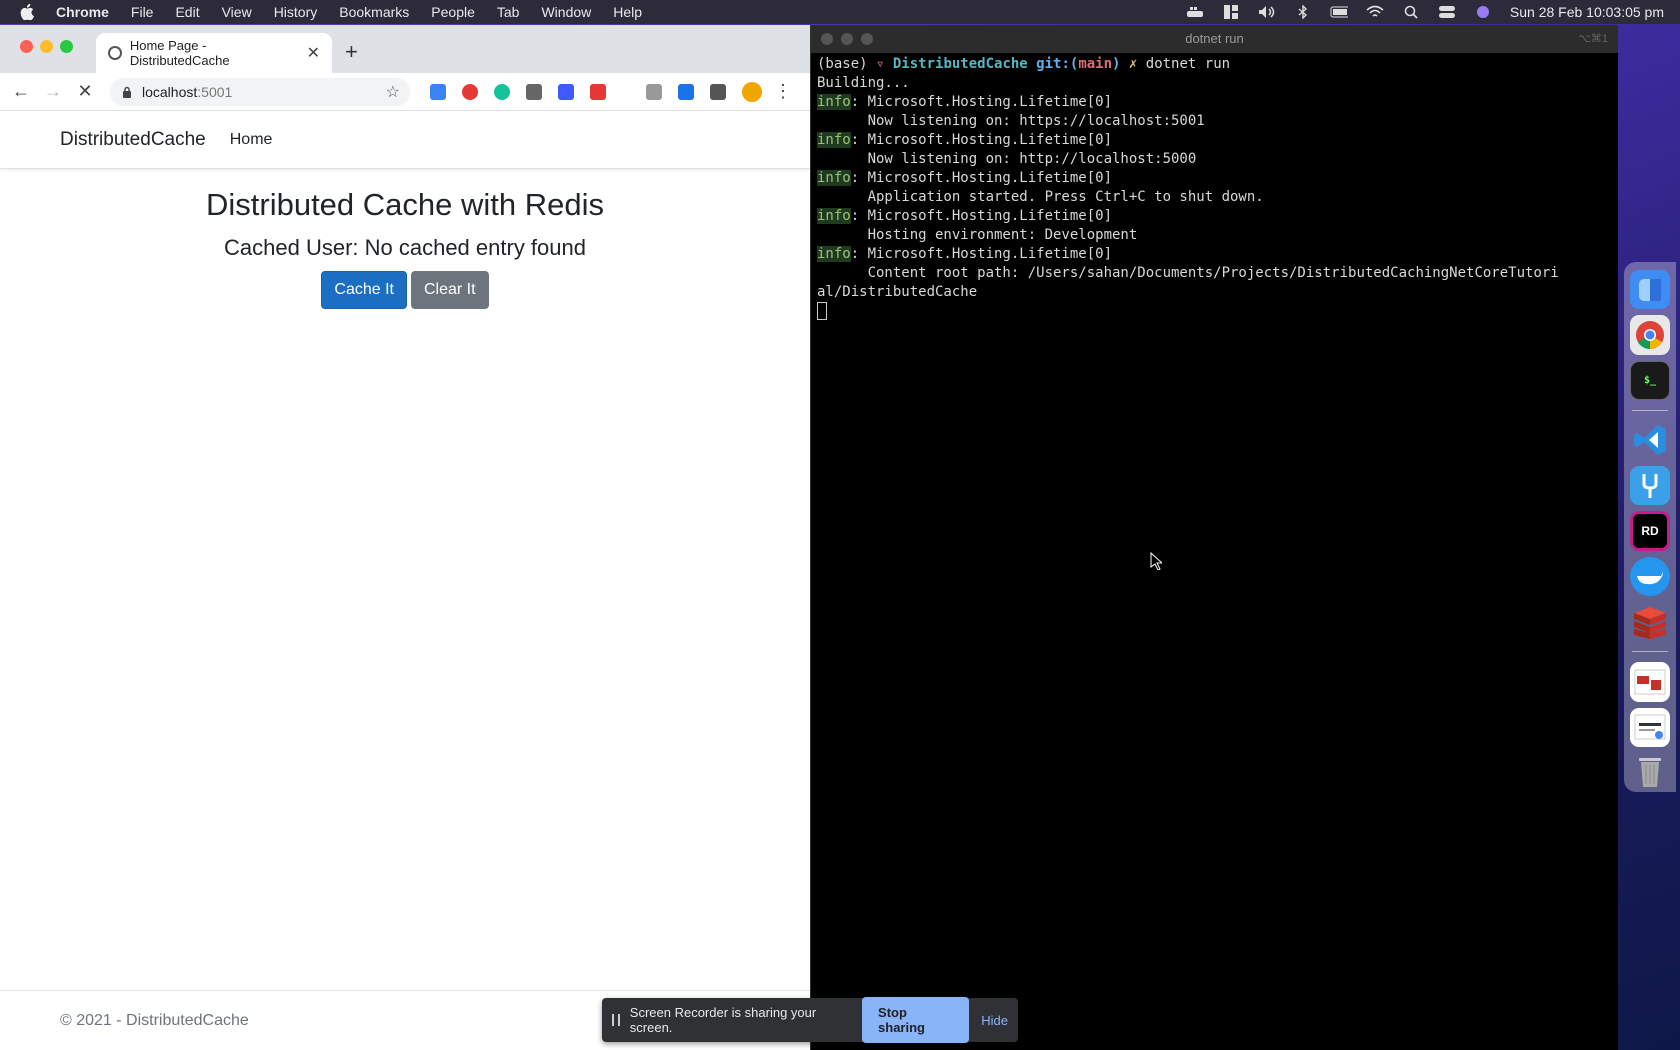 Image resolution: width=1680 pixels, height=1050 pixels. I want to click on log-message: Now listening on: https://localhost:5001, so click(1011, 121).